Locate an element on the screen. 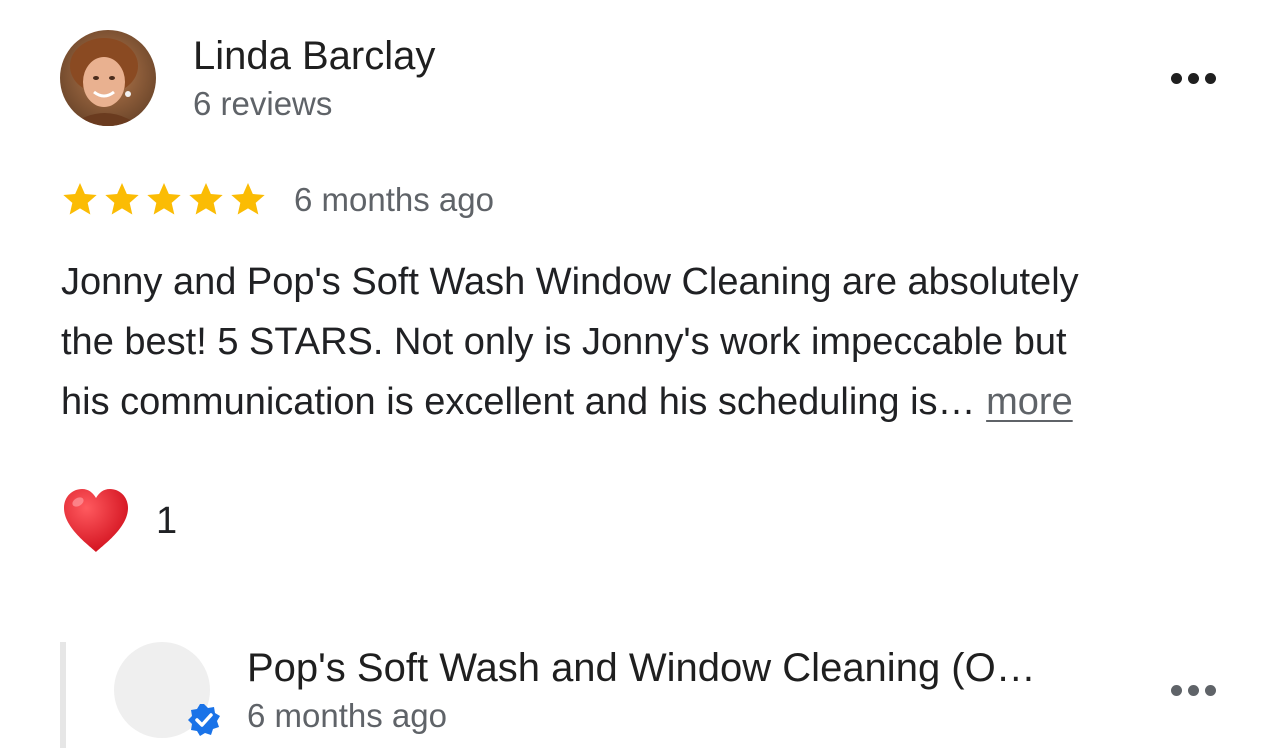  reviewer-avatar is located at coordinates (108, 78).